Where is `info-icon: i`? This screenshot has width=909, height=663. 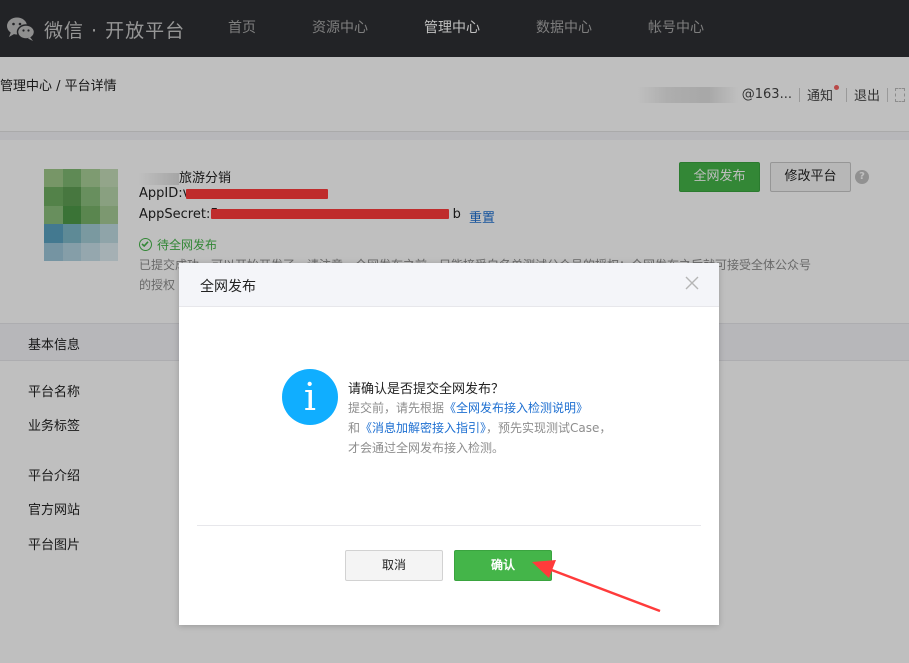
info-icon: i is located at coordinates (310, 397).